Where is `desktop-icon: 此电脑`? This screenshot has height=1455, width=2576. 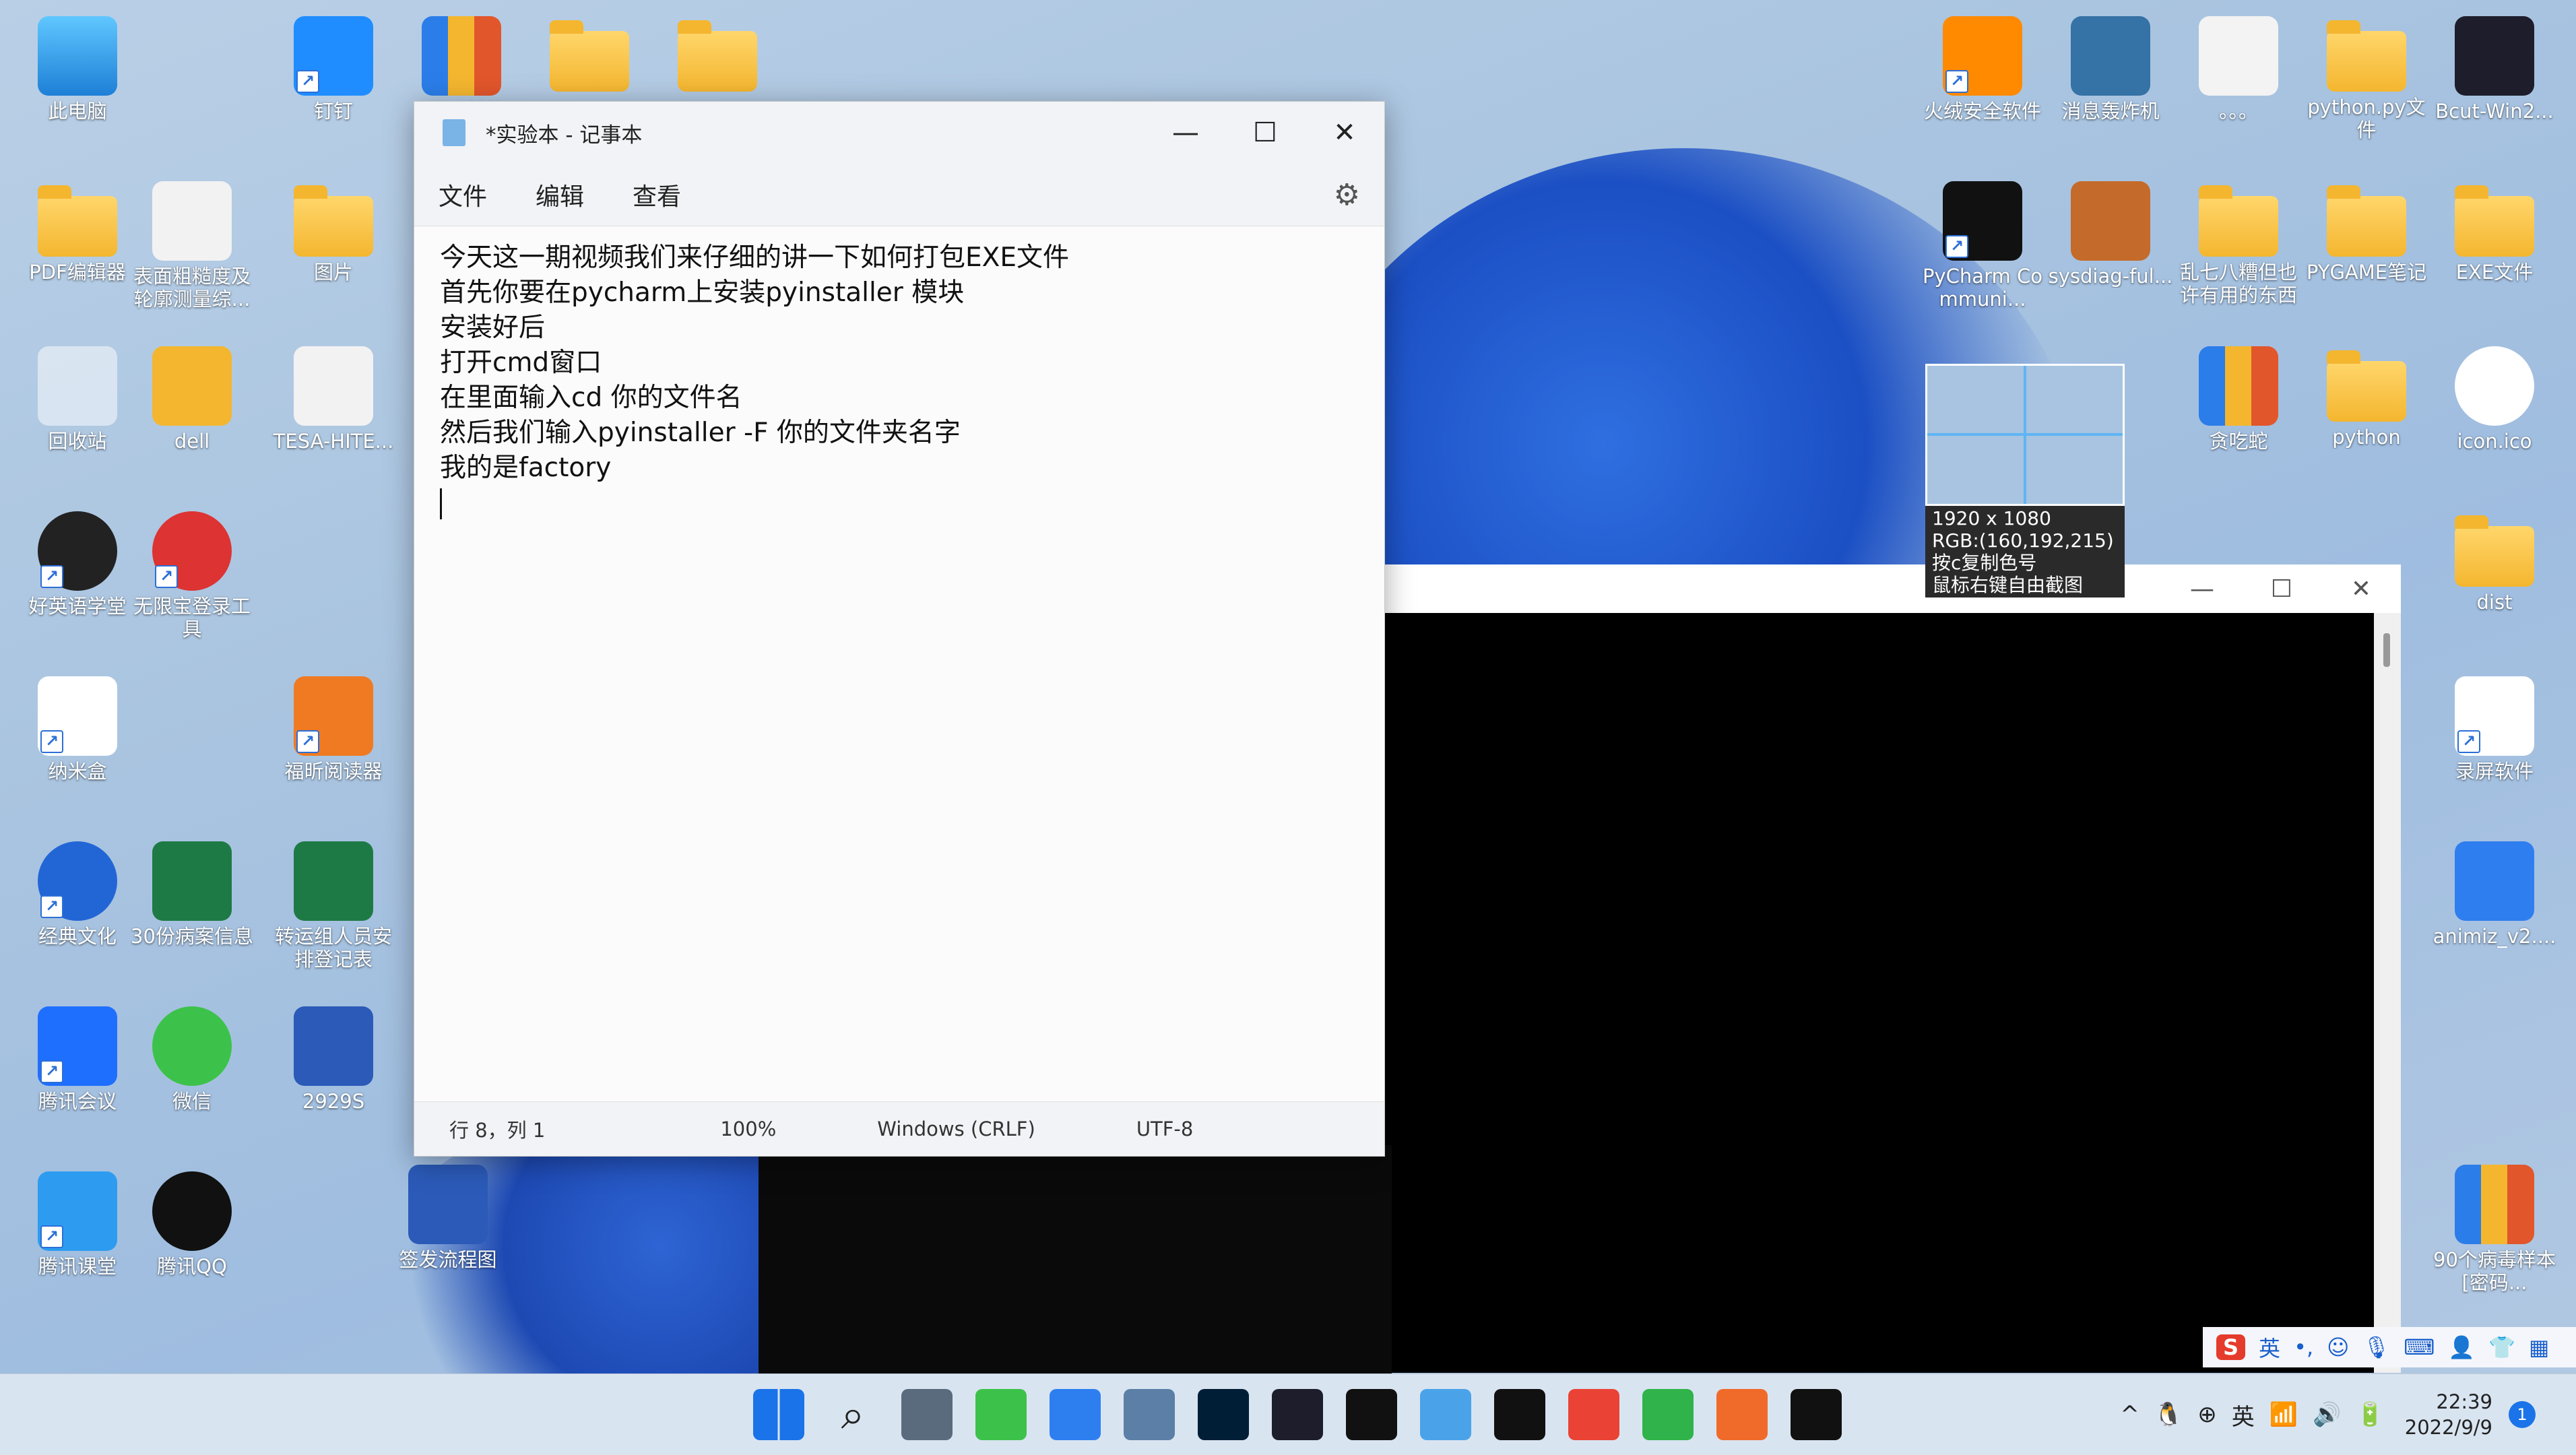
desktop-icon: 此电脑 is located at coordinates (77, 87).